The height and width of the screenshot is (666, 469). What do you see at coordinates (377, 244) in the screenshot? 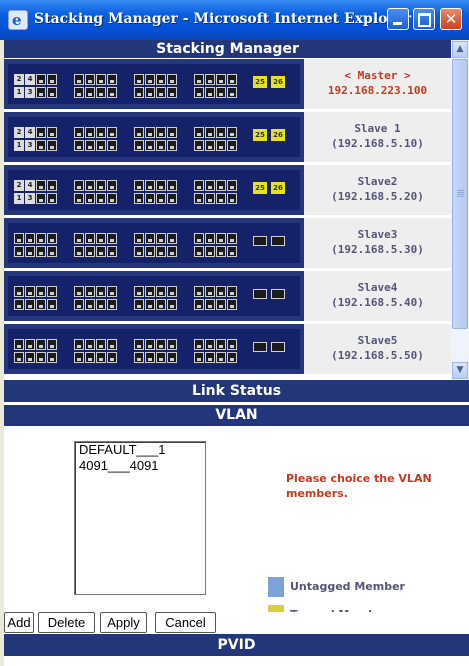
I see `unit-label: Slave3 (192.168.5.30)` at bounding box center [377, 244].